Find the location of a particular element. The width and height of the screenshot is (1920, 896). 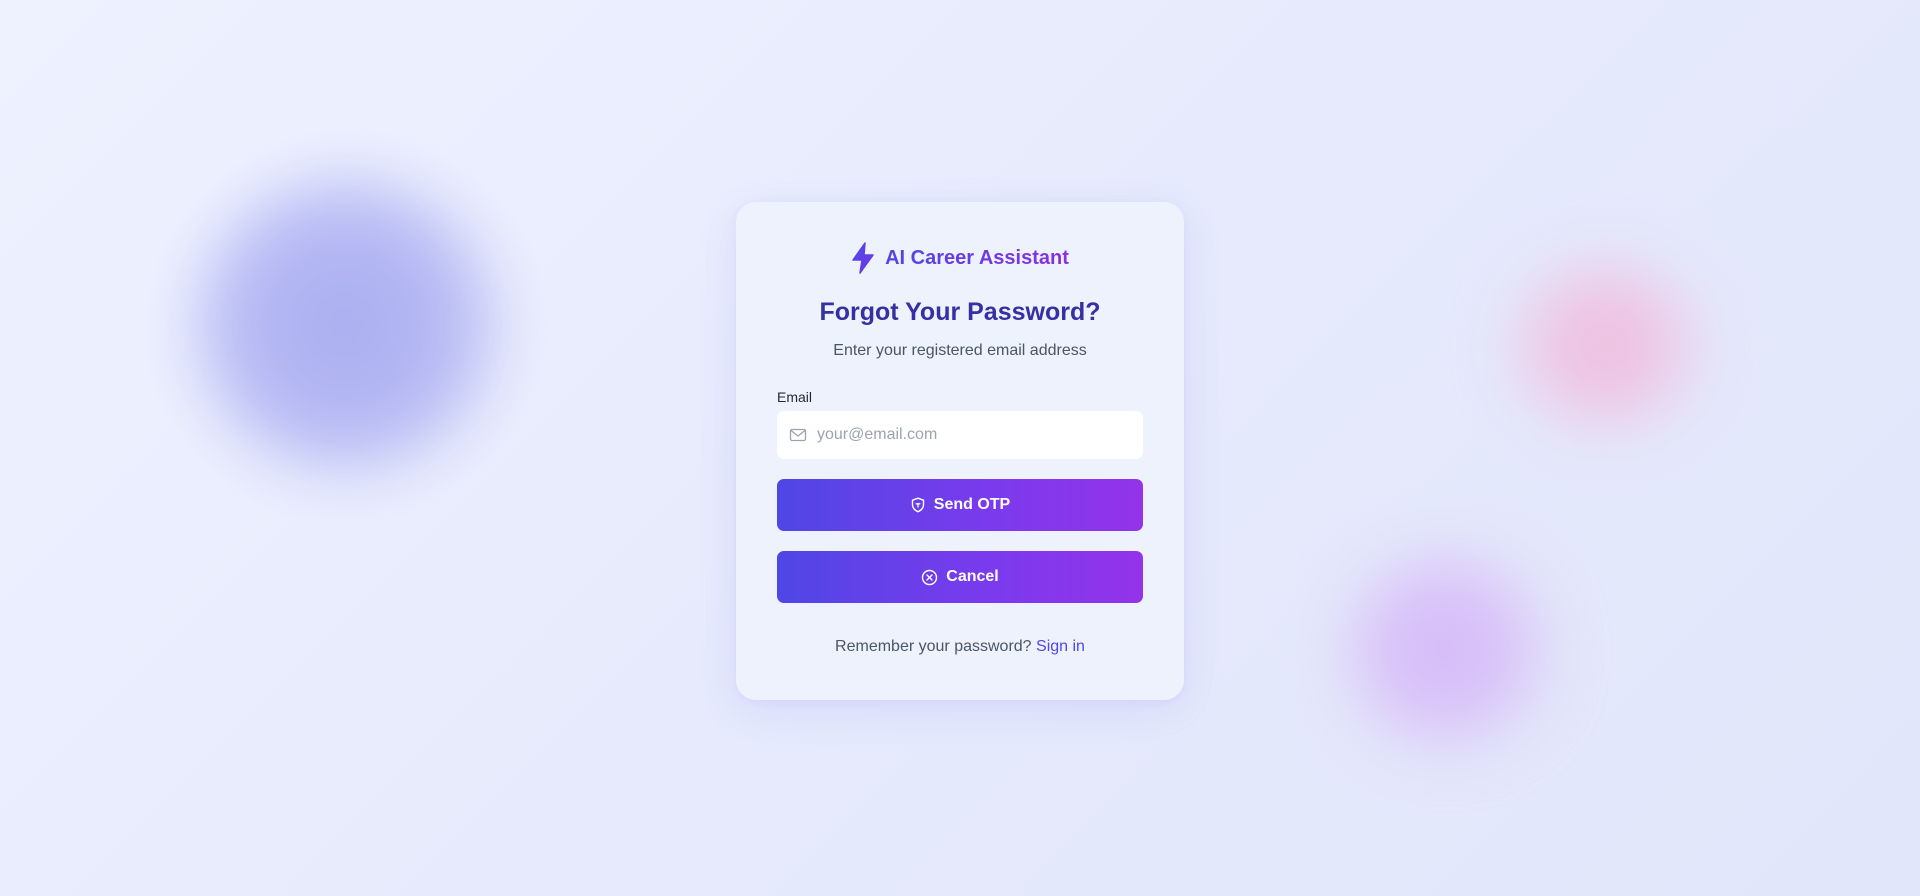

send-otp-label: Send OTP is located at coordinates (972, 504).